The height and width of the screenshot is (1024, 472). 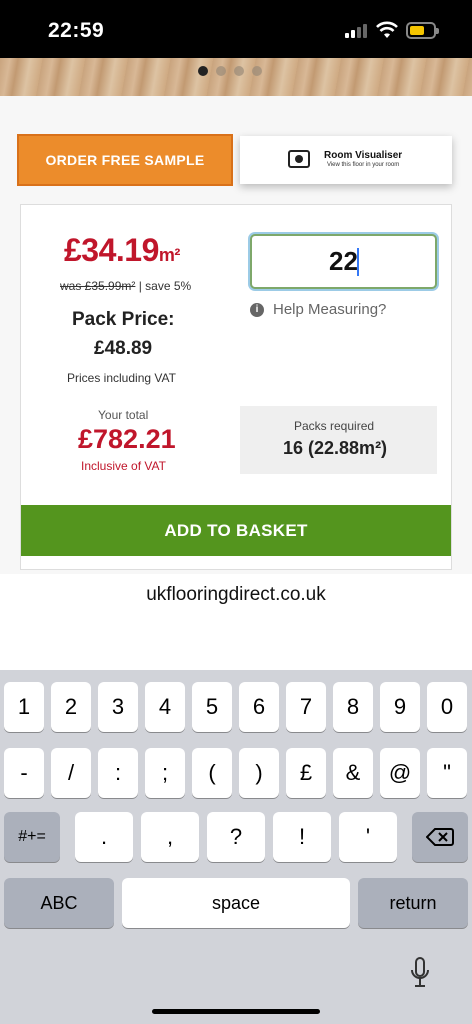 What do you see at coordinates (123, 466) in the screenshot?
I see `total-vat-note: Inclusive of VAT` at bounding box center [123, 466].